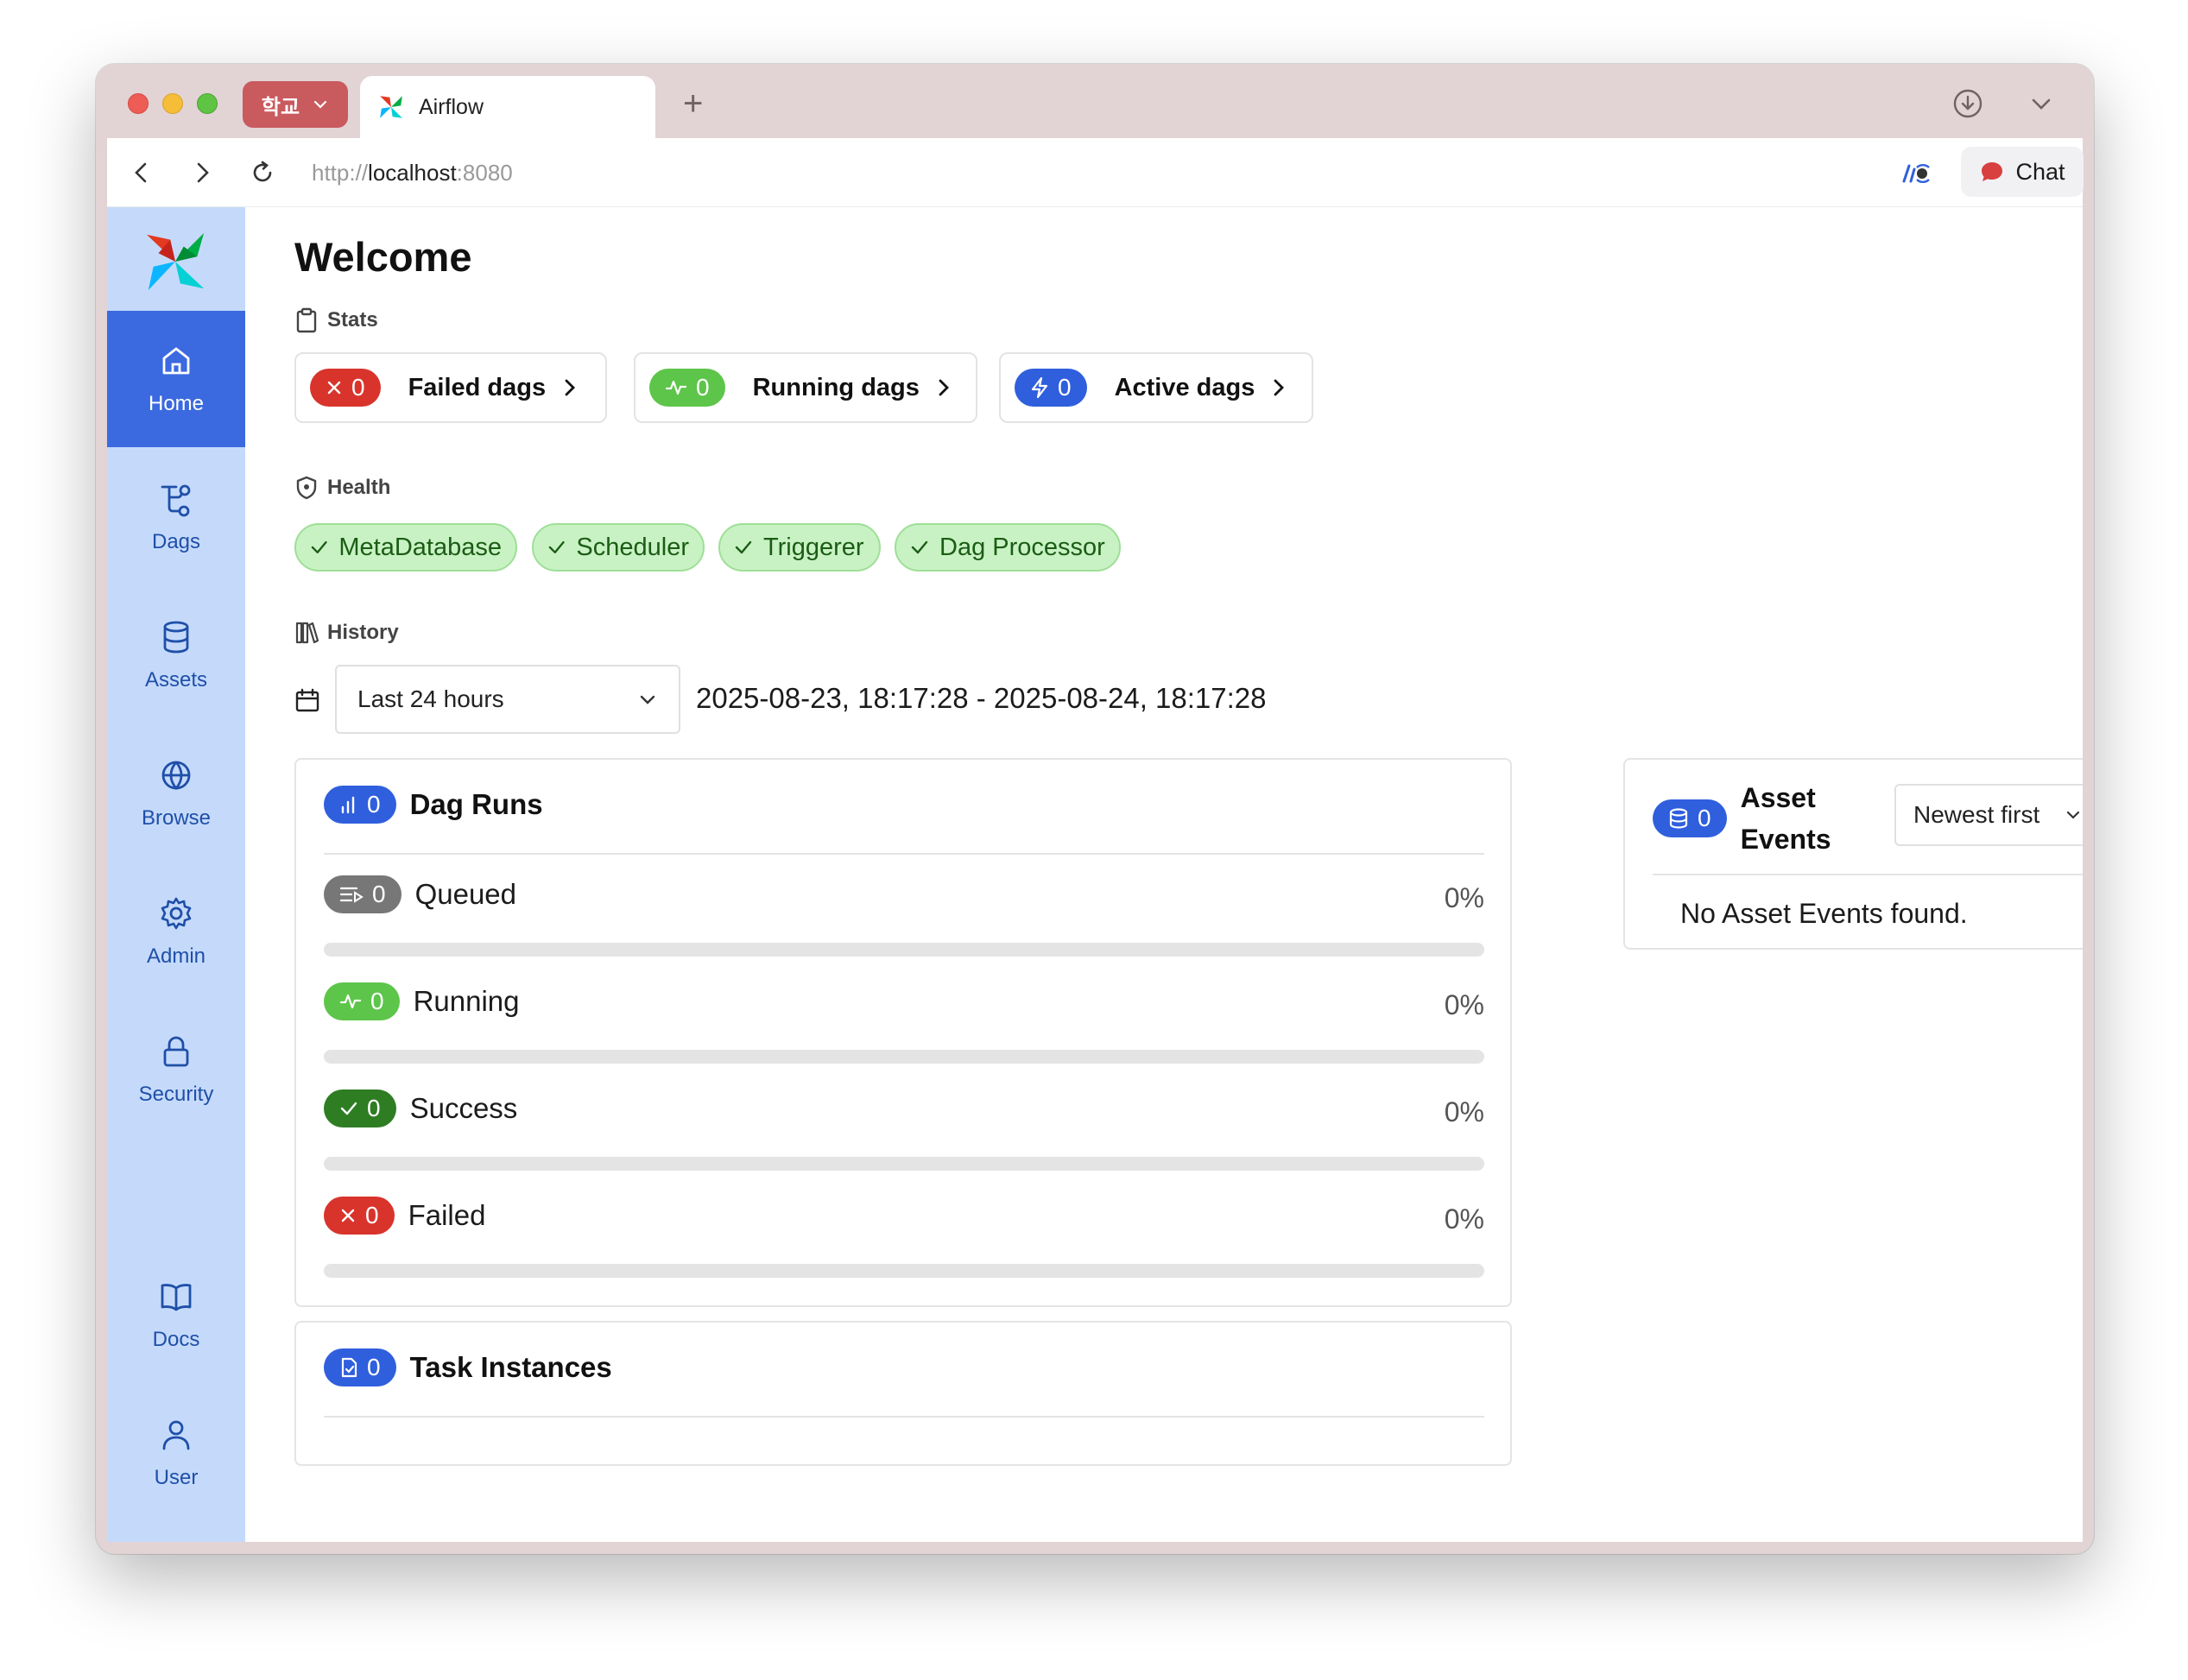  Describe the element at coordinates (345, 388) in the screenshot. I see `failed-dags-badge: 0` at that location.